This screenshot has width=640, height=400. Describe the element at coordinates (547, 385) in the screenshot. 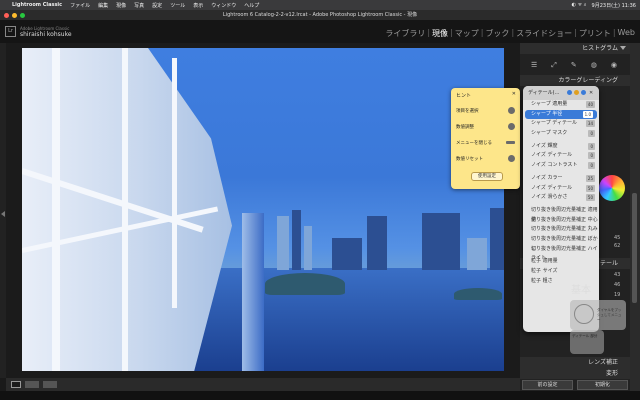

I see `previous-settings-button: 前の設定` at that location.